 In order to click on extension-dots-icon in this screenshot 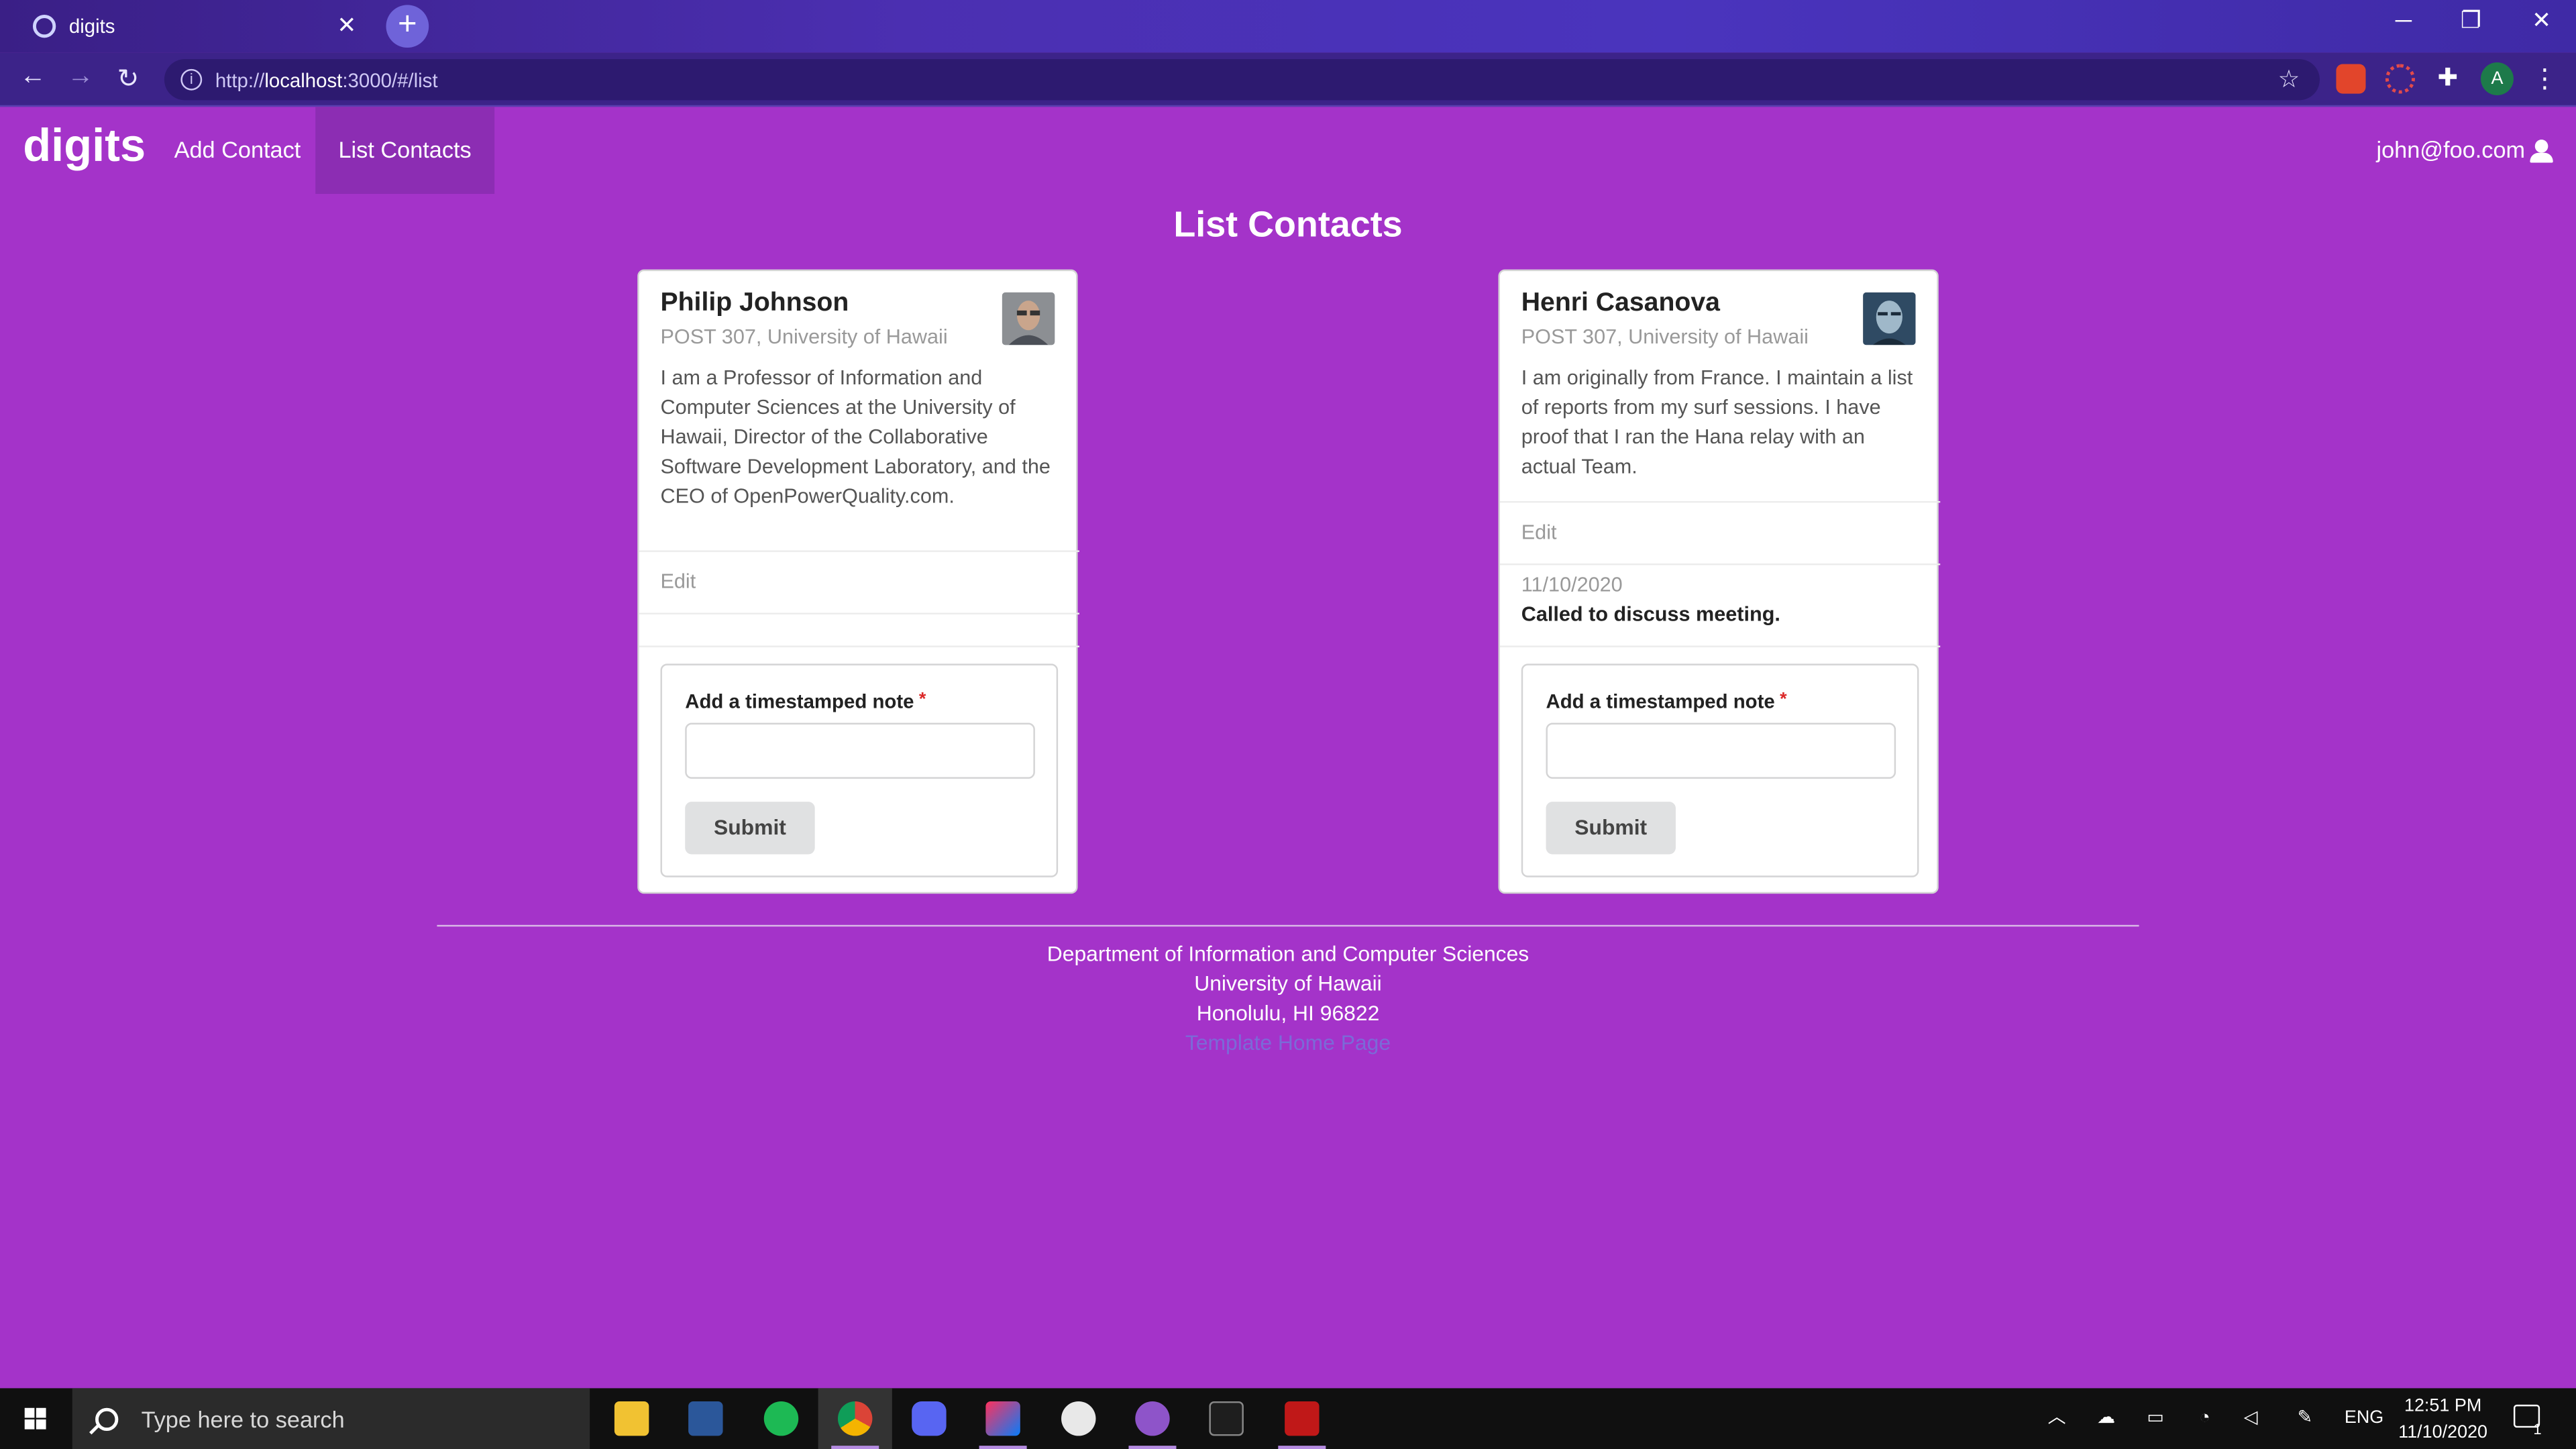, I will do `click(2400, 79)`.